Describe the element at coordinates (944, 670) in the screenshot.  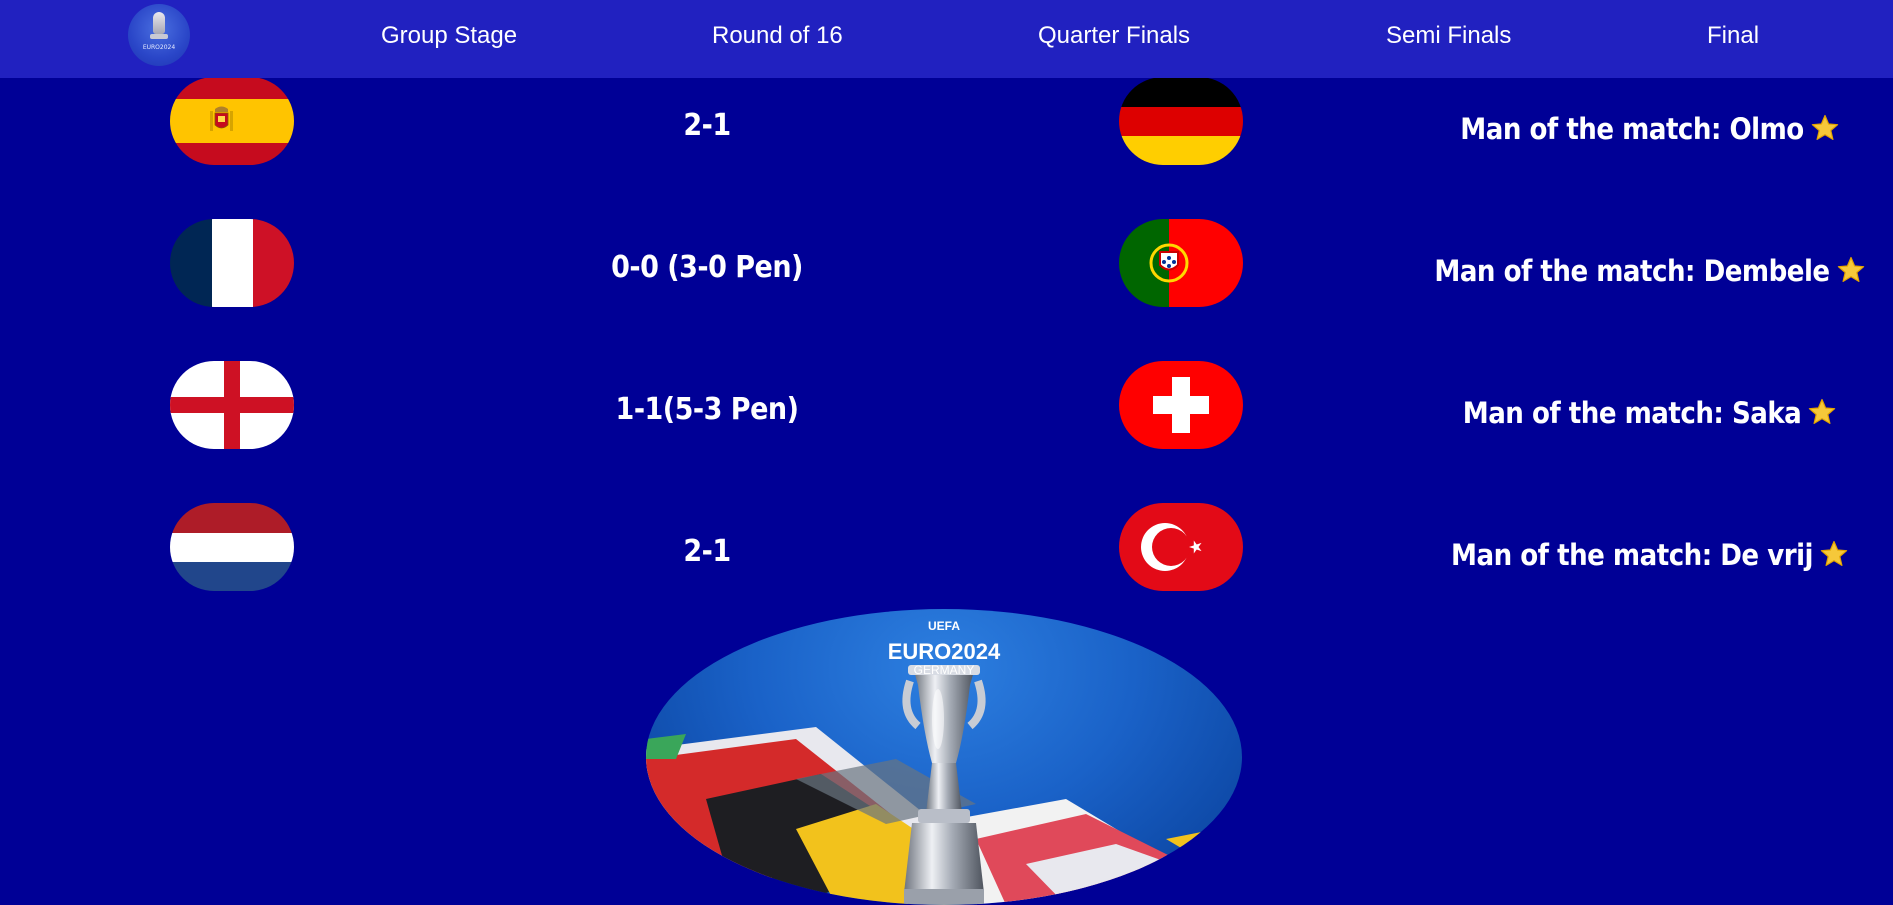
I see `hero-host-text: GERMANY` at that location.